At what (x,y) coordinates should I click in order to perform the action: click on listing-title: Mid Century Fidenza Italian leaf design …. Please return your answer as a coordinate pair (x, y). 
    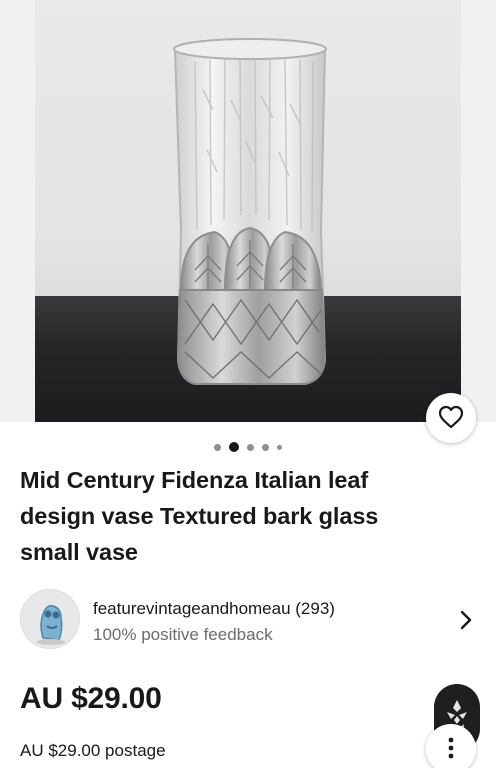
    Looking at the image, I should click on (199, 516).